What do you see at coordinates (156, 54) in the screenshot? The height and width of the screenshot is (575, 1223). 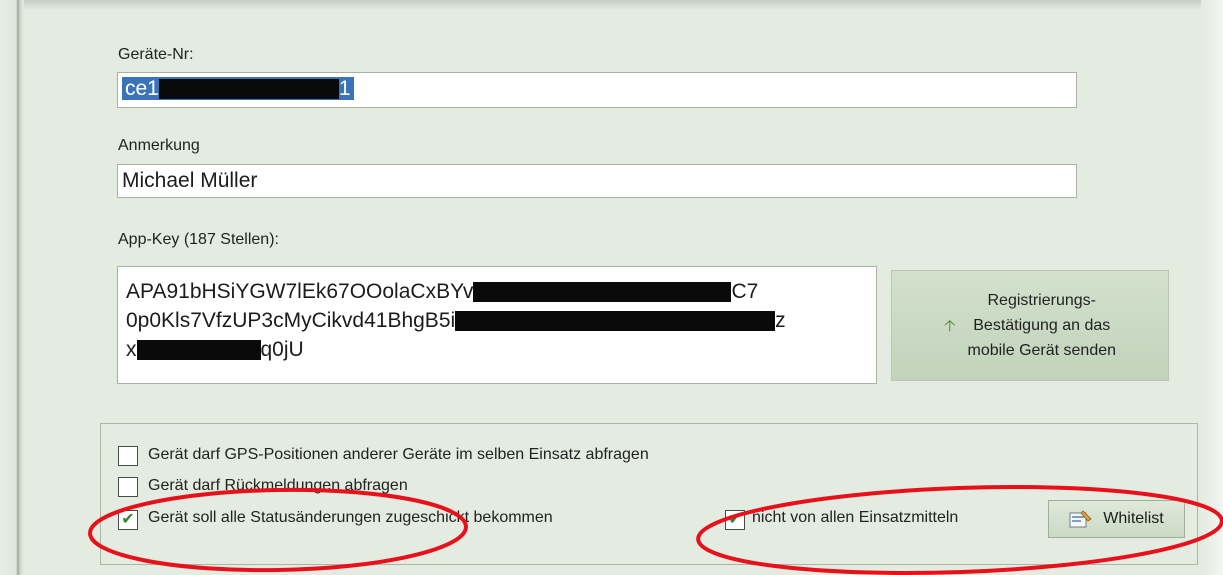 I see `device-no-label: Geräte-Nr:` at bounding box center [156, 54].